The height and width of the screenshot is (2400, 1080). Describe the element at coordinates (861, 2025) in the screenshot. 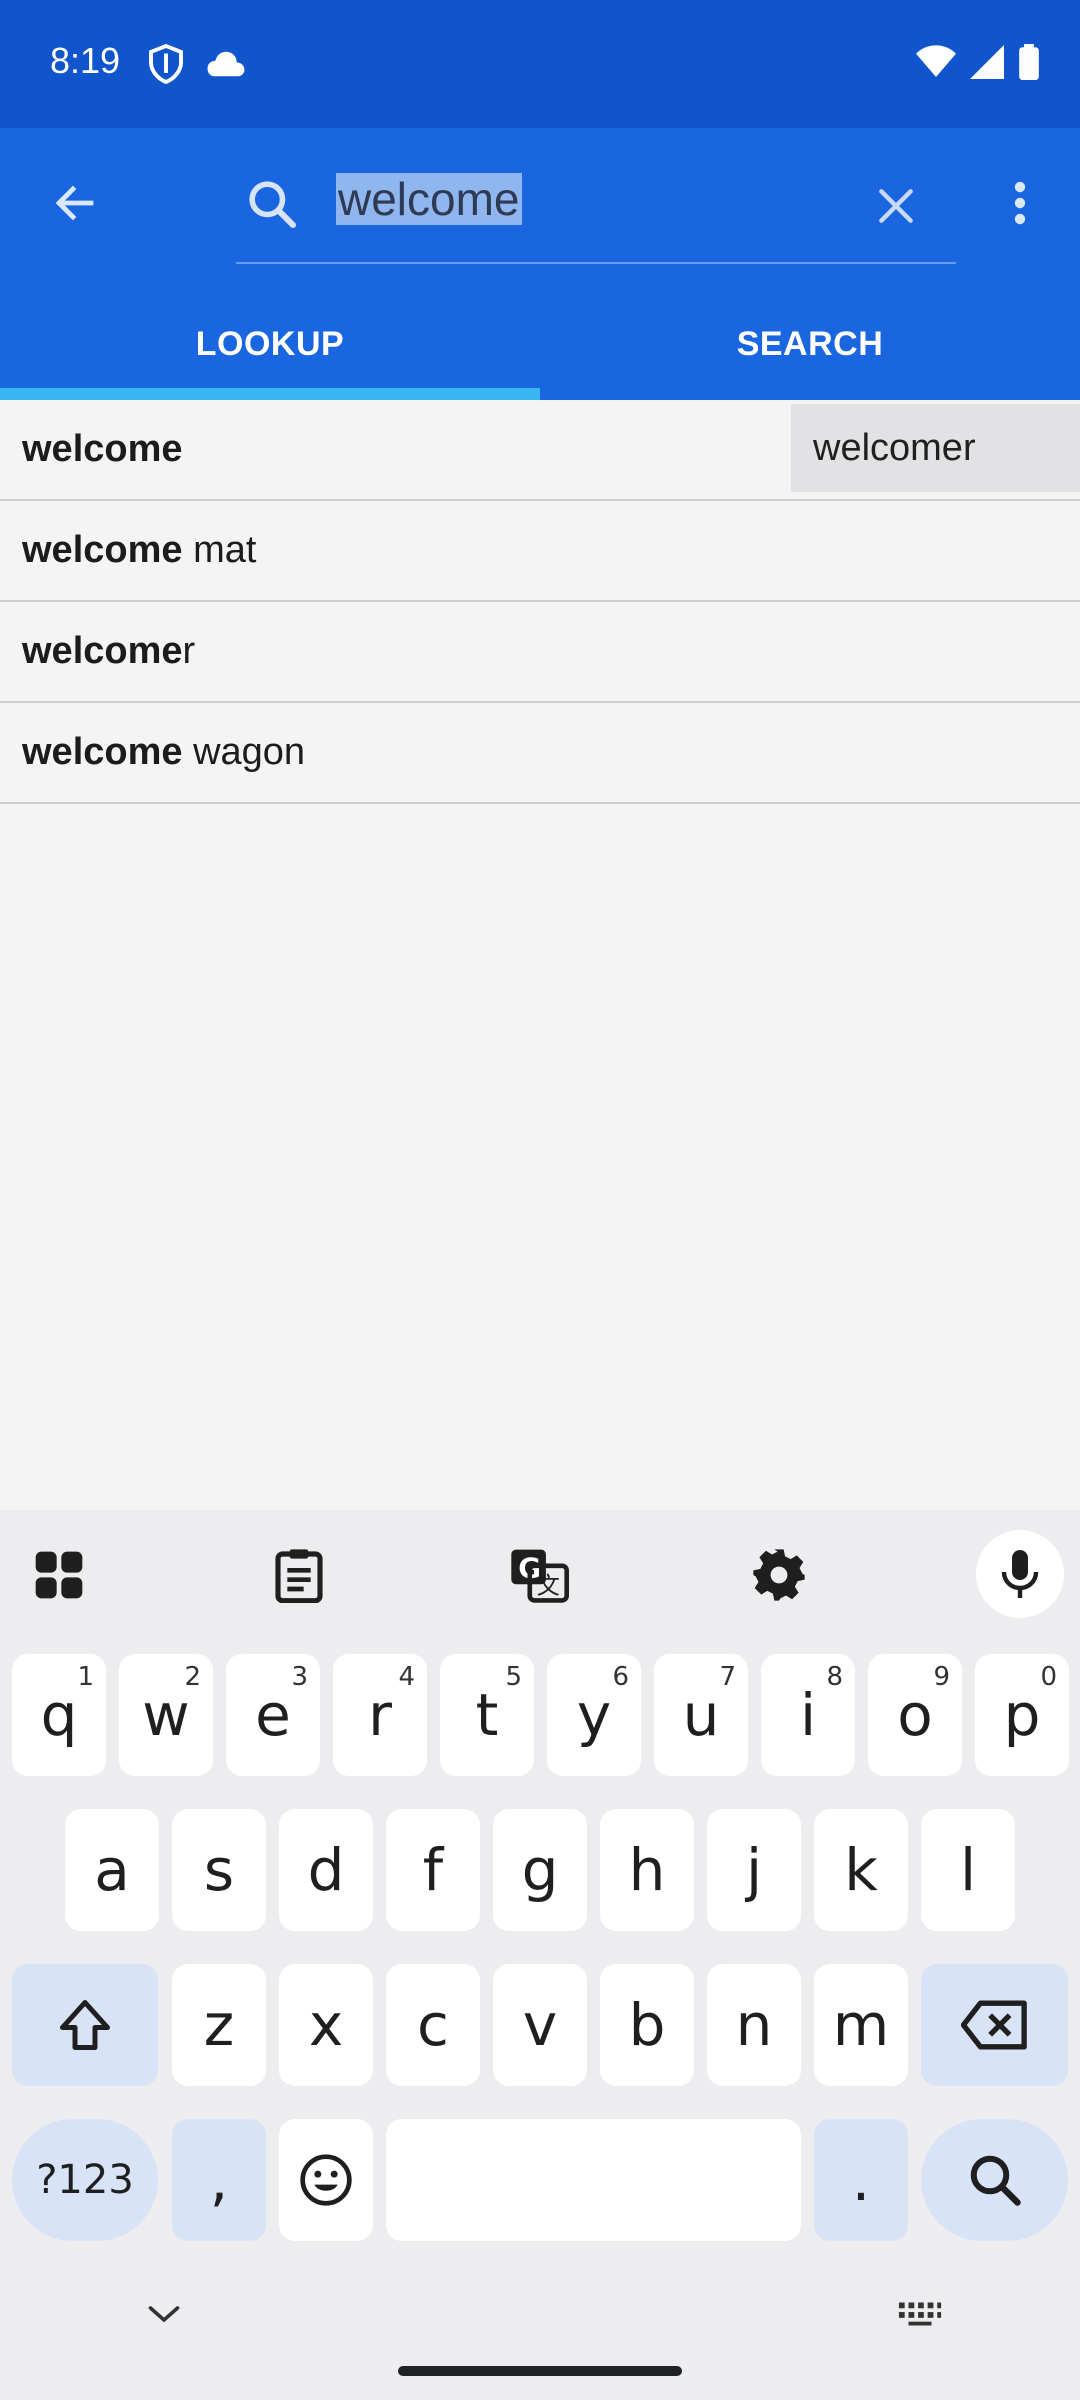

I see `key-m: m` at that location.